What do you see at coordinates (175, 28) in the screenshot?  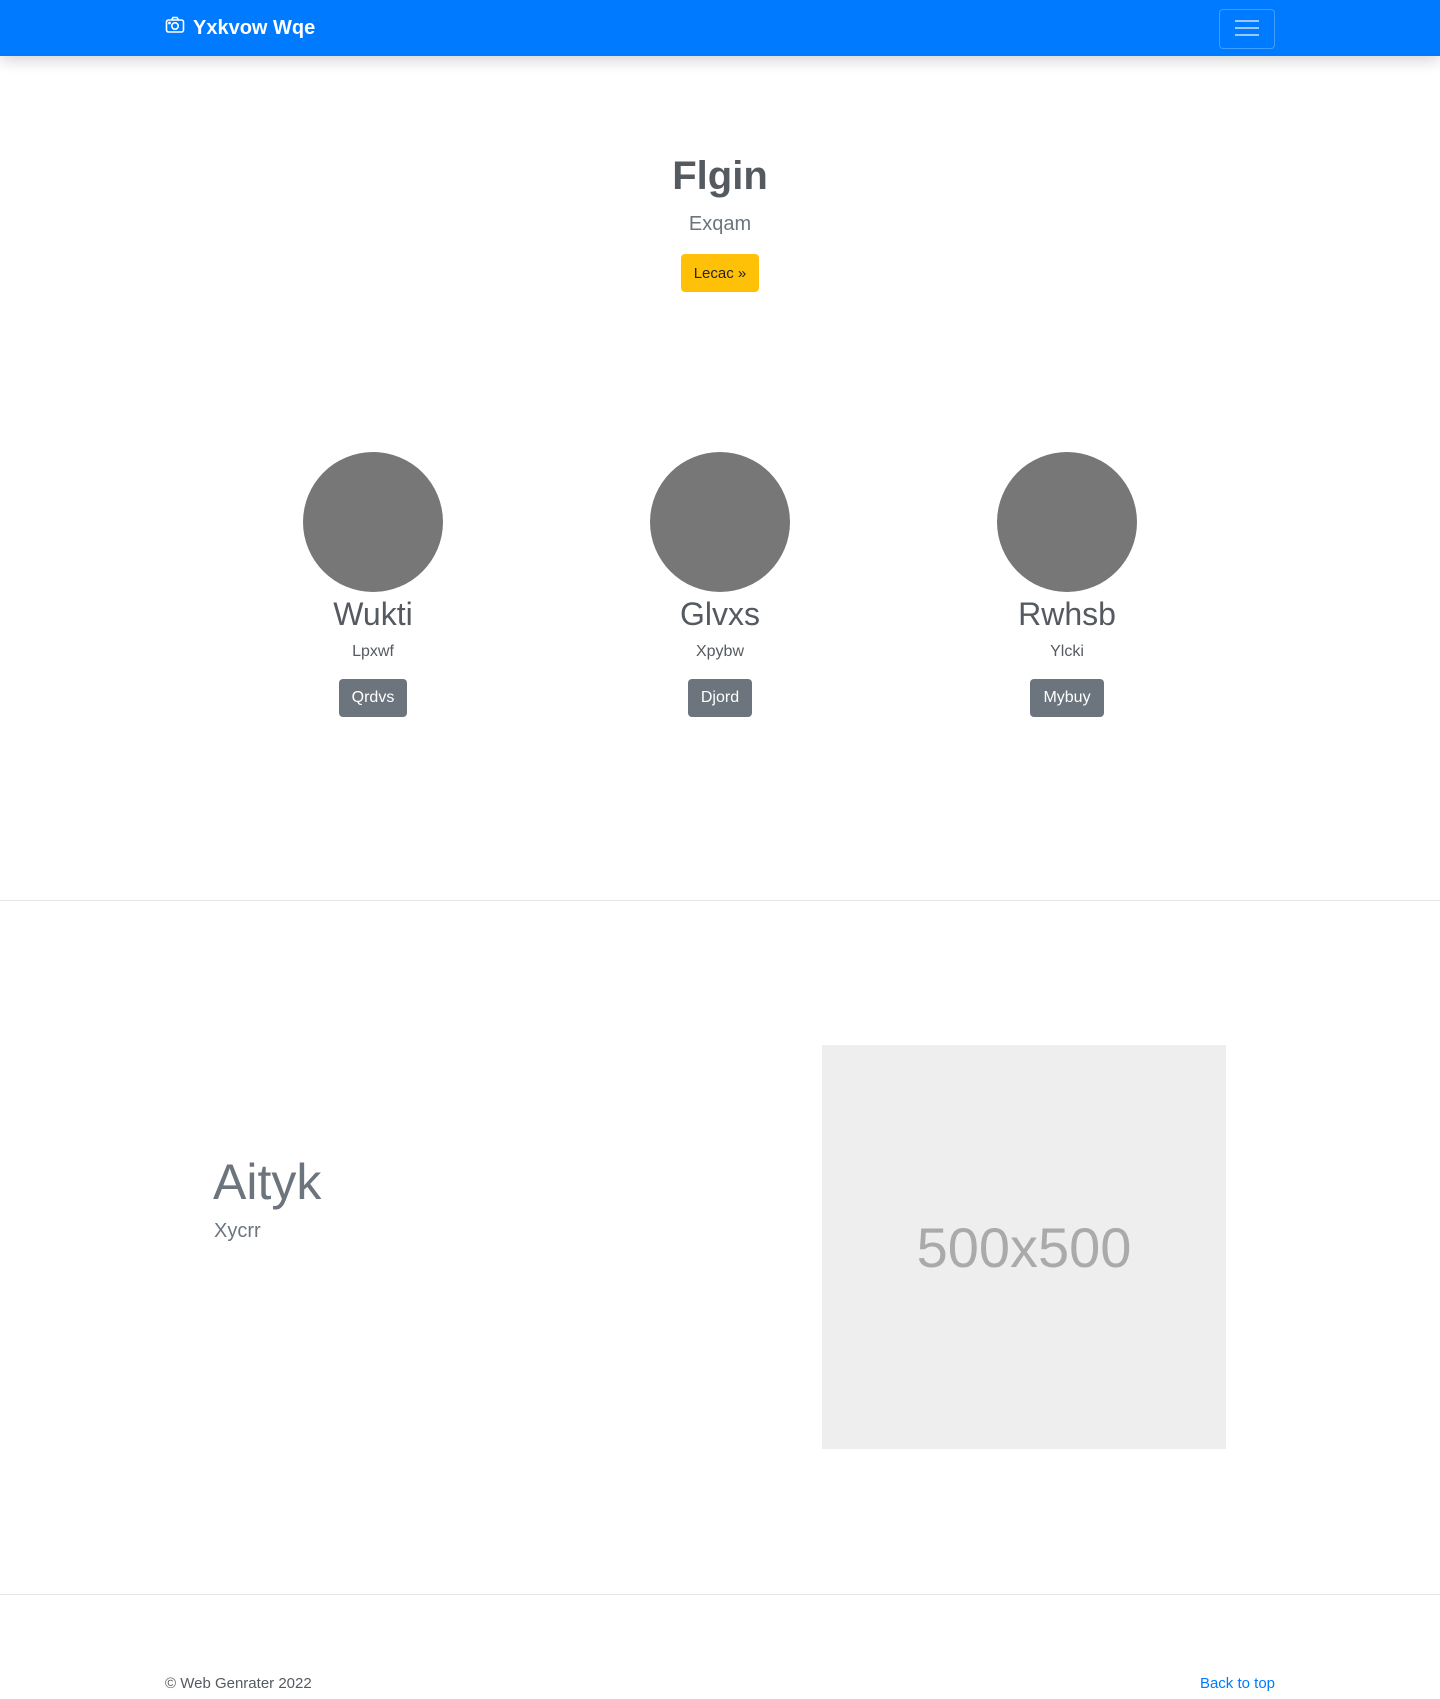 I see `camera-icon` at bounding box center [175, 28].